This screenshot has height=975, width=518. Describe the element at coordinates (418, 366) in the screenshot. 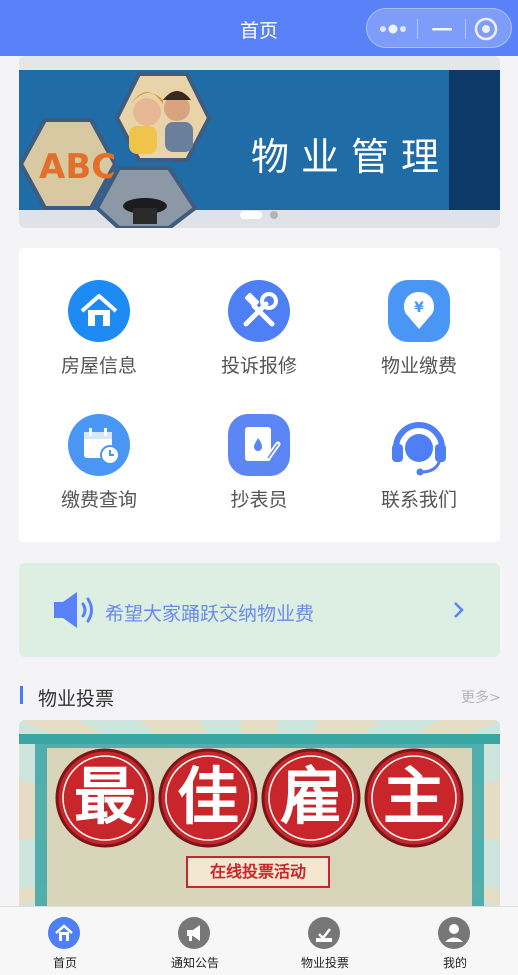

I see `menu-label: 物业缴费` at that location.